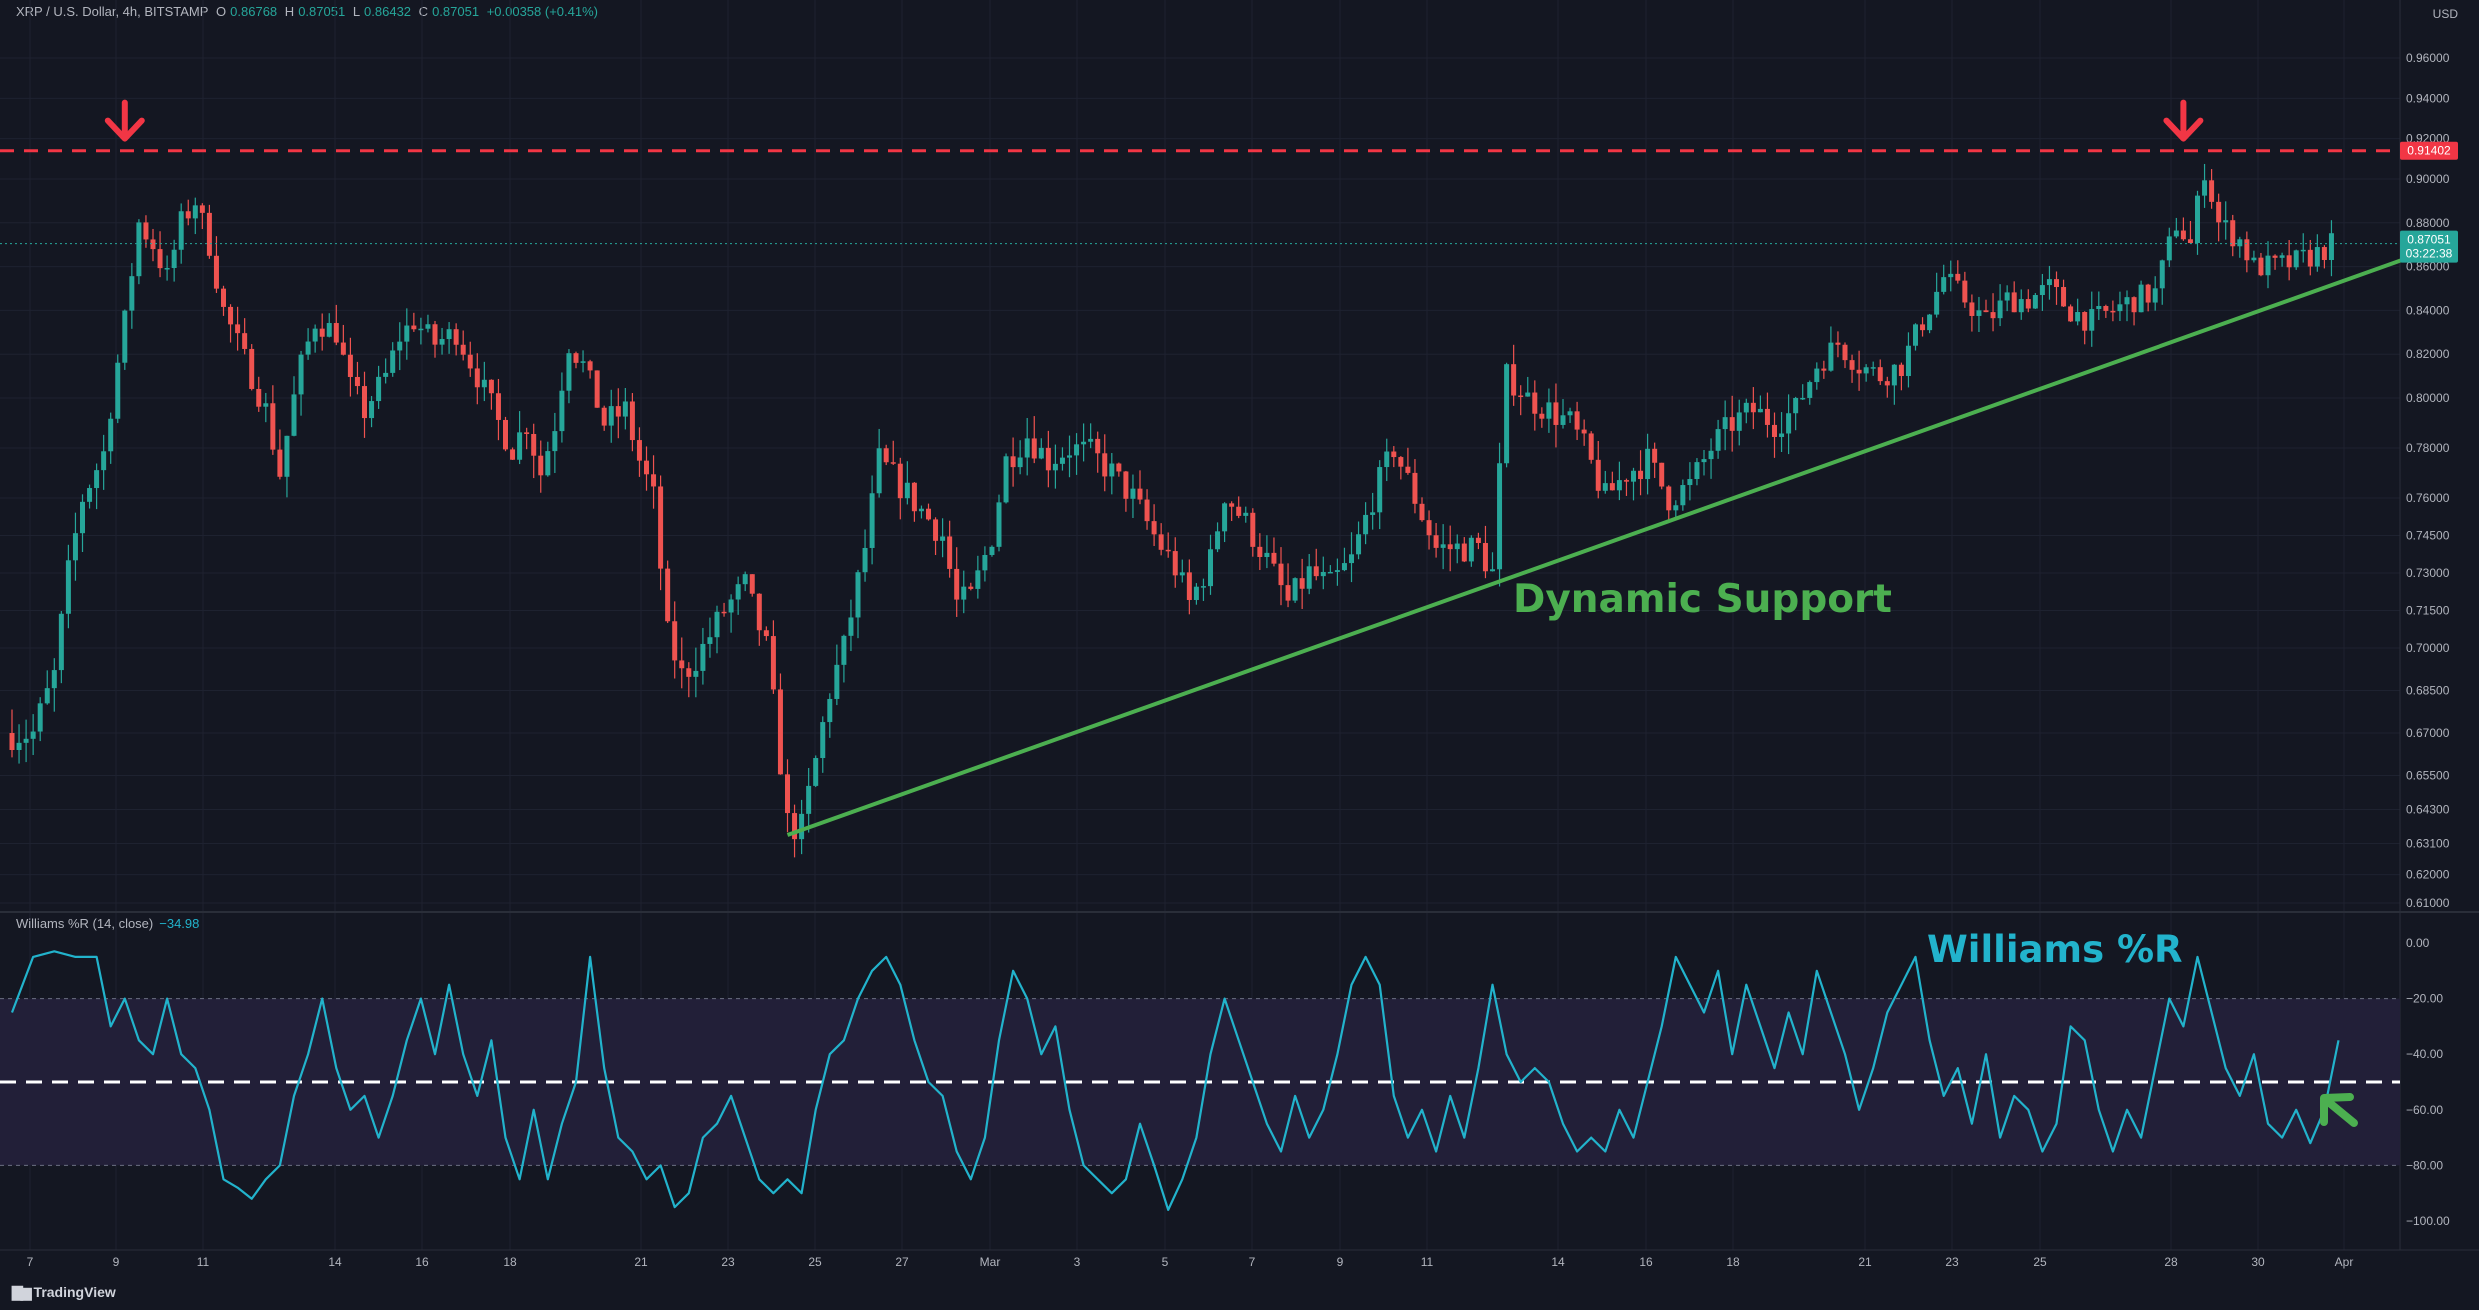  I want to click on williams-axis: 0.00 −20.00 −40.00 −60.00 −80.00 −100.00, so click(2428, 1082).